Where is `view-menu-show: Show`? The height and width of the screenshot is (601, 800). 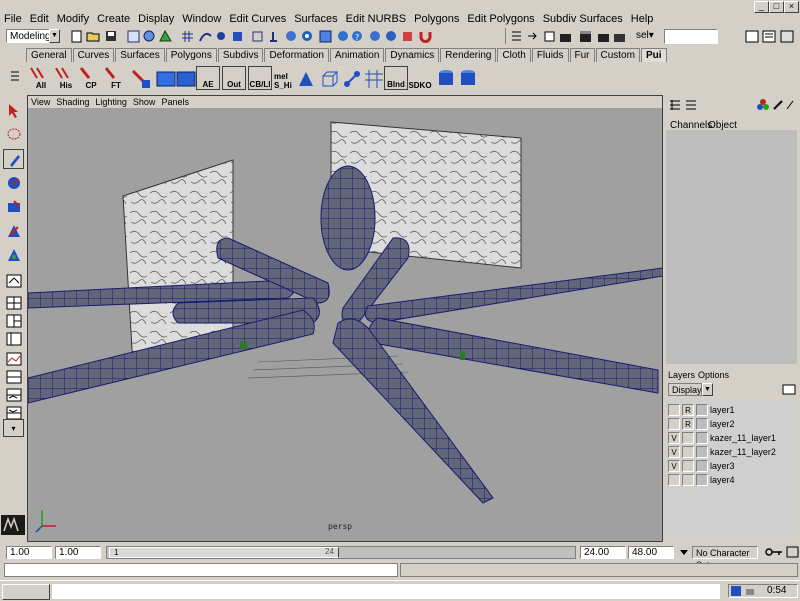 view-menu-show: Show is located at coordinates (144, 102).